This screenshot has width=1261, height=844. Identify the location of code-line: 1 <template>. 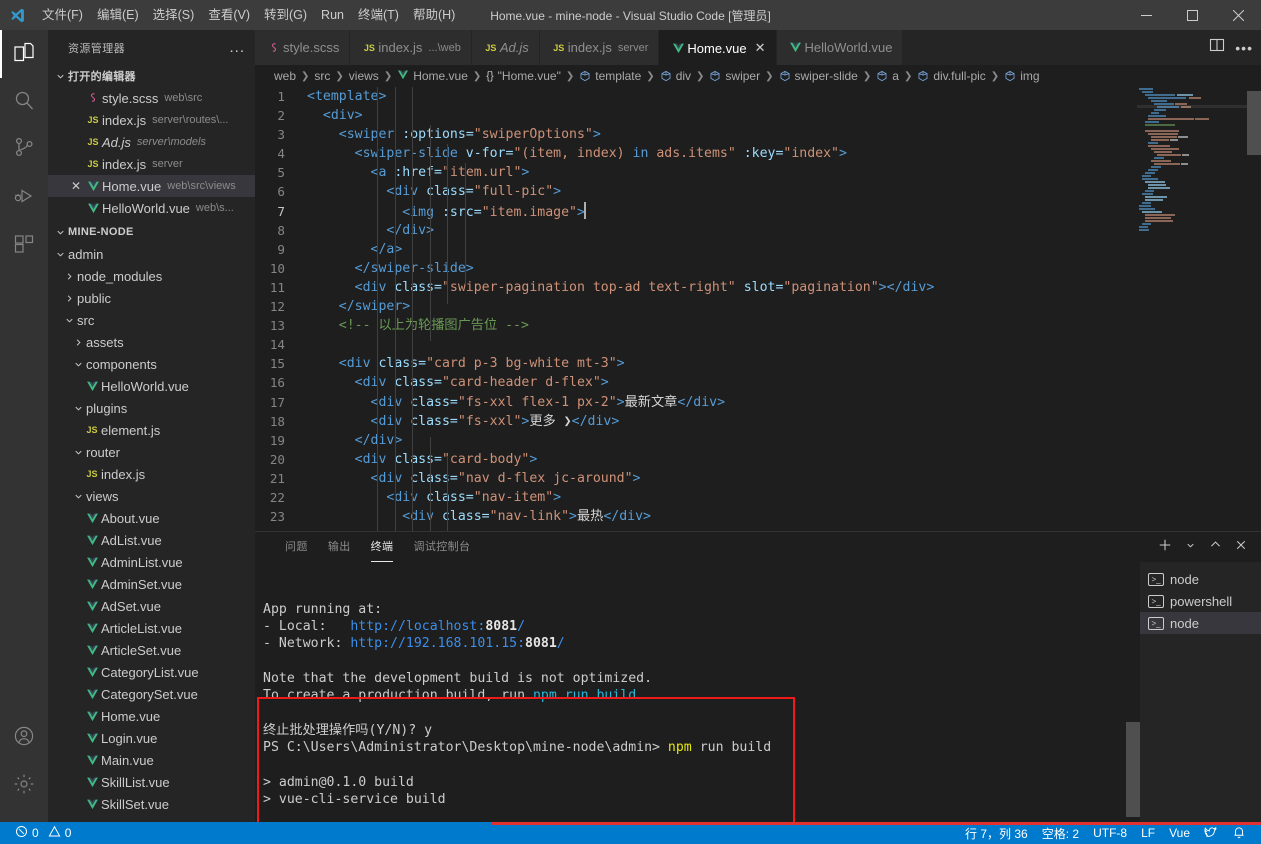
(758, 96).